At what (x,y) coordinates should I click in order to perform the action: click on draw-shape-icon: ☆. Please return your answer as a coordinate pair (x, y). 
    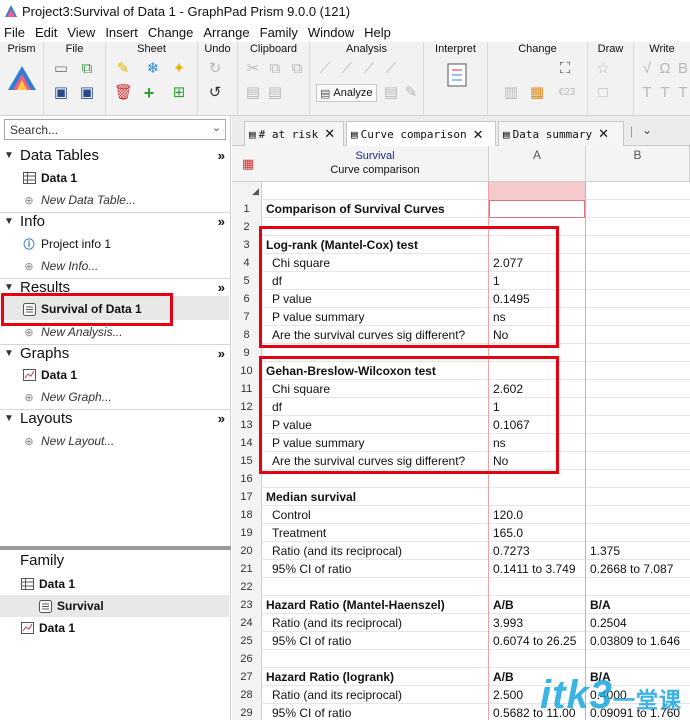
    Looking at the image, I should click on (603, 69).